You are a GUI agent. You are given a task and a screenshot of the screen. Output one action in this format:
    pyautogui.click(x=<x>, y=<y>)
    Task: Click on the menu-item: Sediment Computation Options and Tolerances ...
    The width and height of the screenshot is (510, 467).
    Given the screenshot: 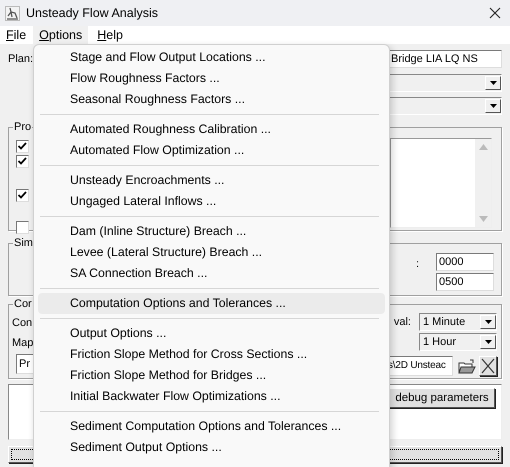 What is the action you would take?
    pyautogui.click(x=211, y=426)
    